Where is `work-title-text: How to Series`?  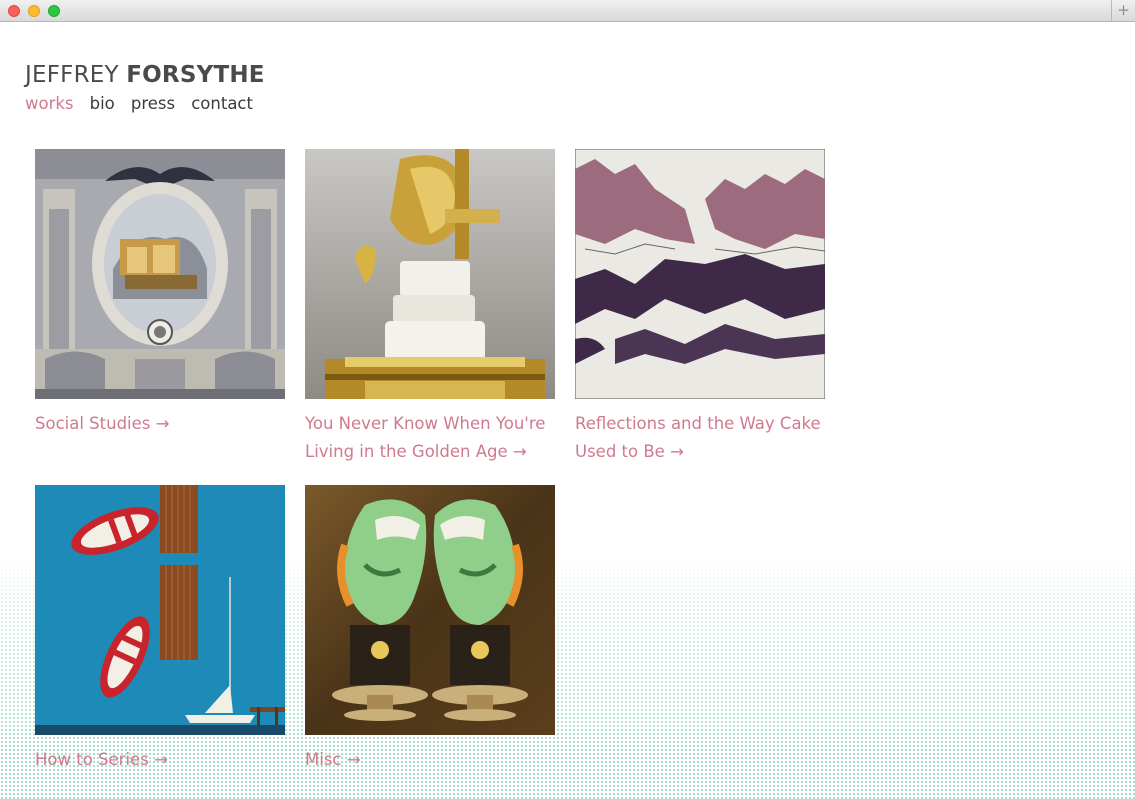
work-title-text: How to Series is located at coordinates (92, 759).